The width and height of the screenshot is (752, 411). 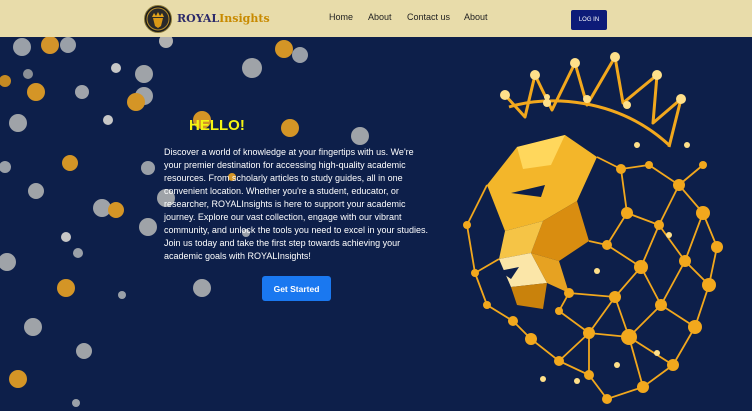 I want to click on lion-crown-logo-icon, so click(x=158, y=19).